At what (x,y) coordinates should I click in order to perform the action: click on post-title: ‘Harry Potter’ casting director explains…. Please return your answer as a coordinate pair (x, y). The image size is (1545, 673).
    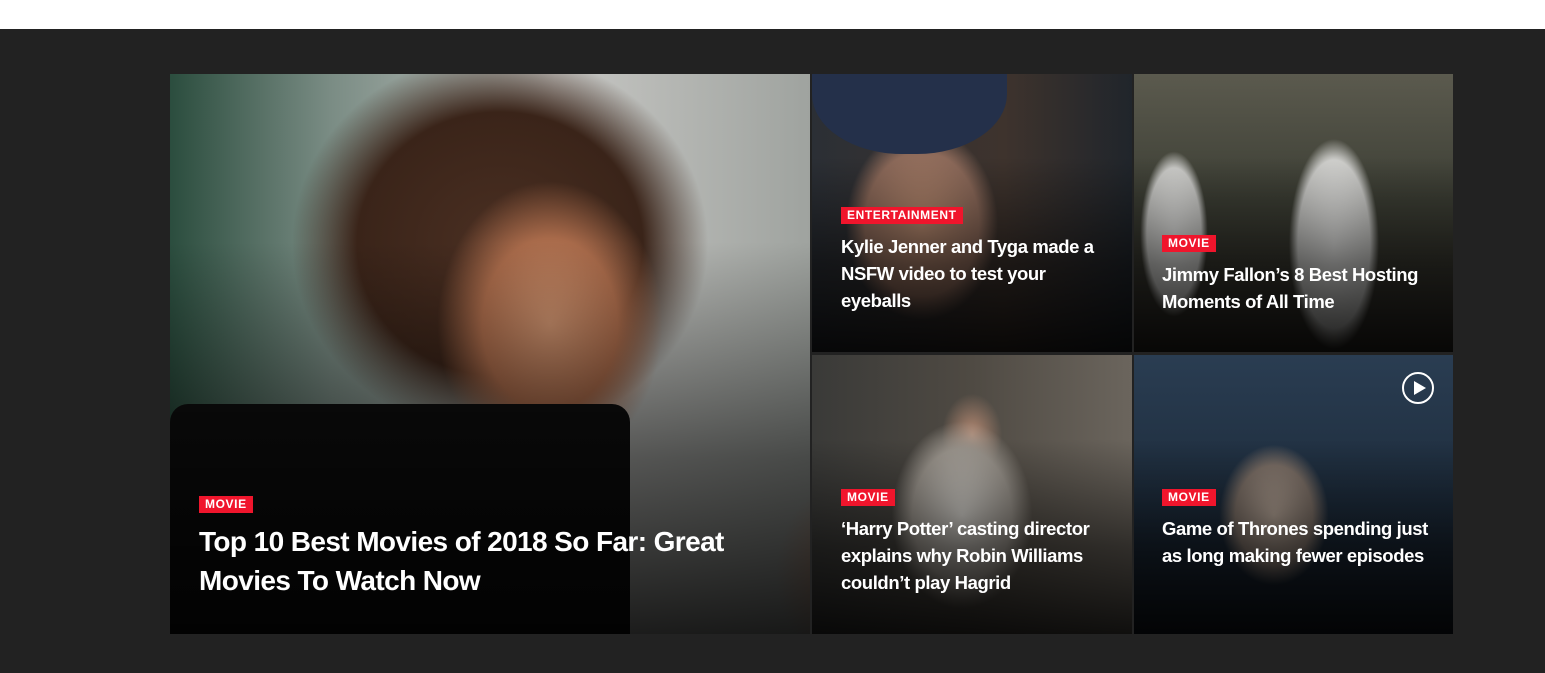
    Looking at the image, I should click on (974, 555).